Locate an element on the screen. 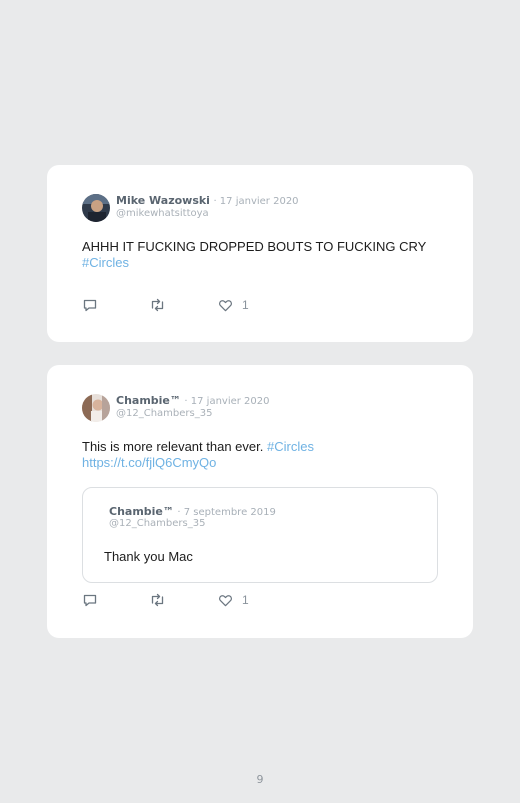  tweet-url-link: https://t.co/fjlQ6CmyQo is located at coordinates (198, 463).